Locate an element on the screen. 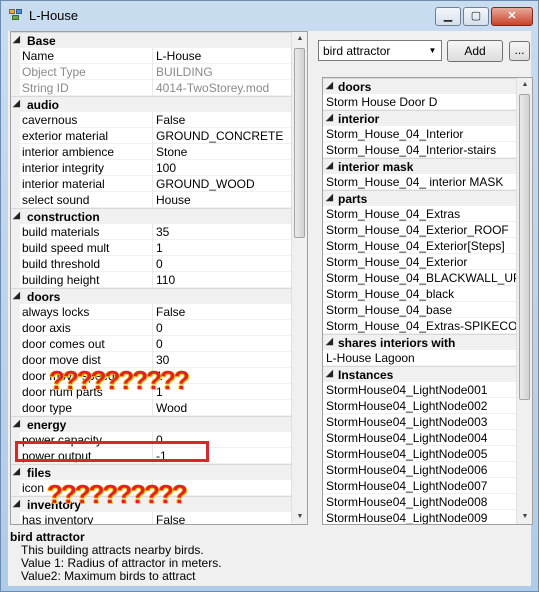 Image resolution: width=539 pixels, height=592 pixels. property-value: 4014-TwoStorey.mod is located at coordinates (212, 88).